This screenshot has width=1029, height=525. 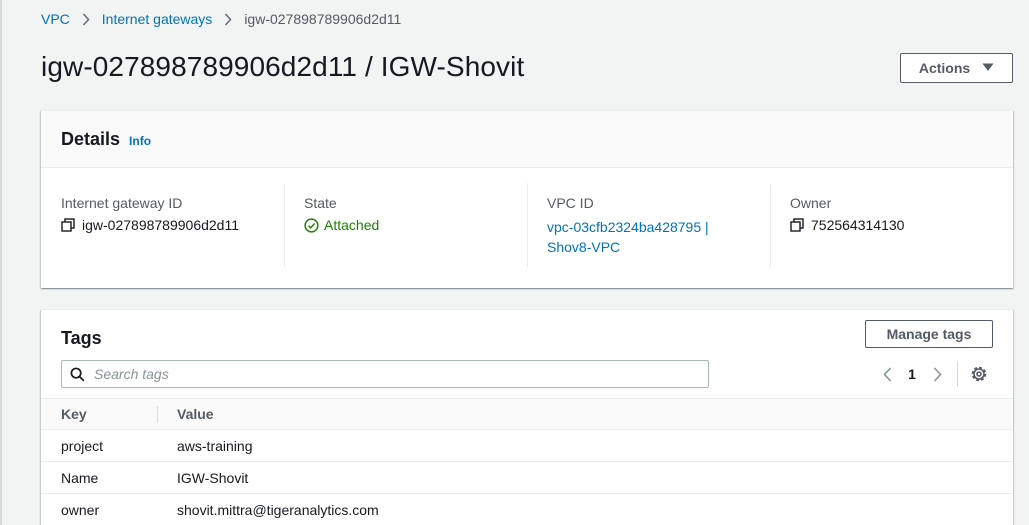 What do you see at coordinates (585, 414) in the screenshot?
I see `column-header-value: Value` at bounding box center [585, 414].